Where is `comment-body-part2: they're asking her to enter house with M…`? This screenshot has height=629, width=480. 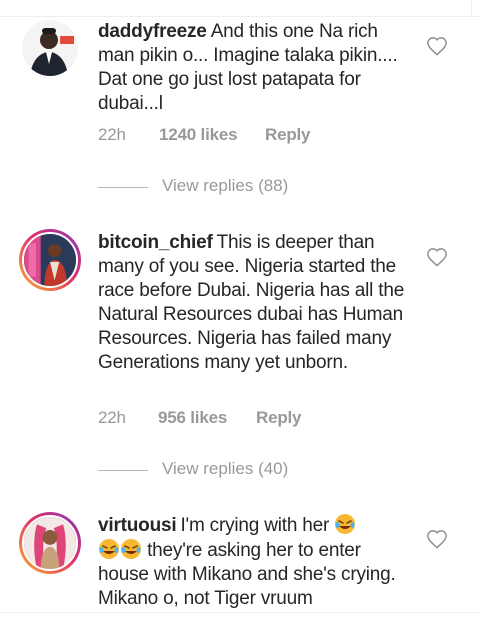
comment-body-part2: they're asking her to enter house with M… is located at coordinates (247, 574).